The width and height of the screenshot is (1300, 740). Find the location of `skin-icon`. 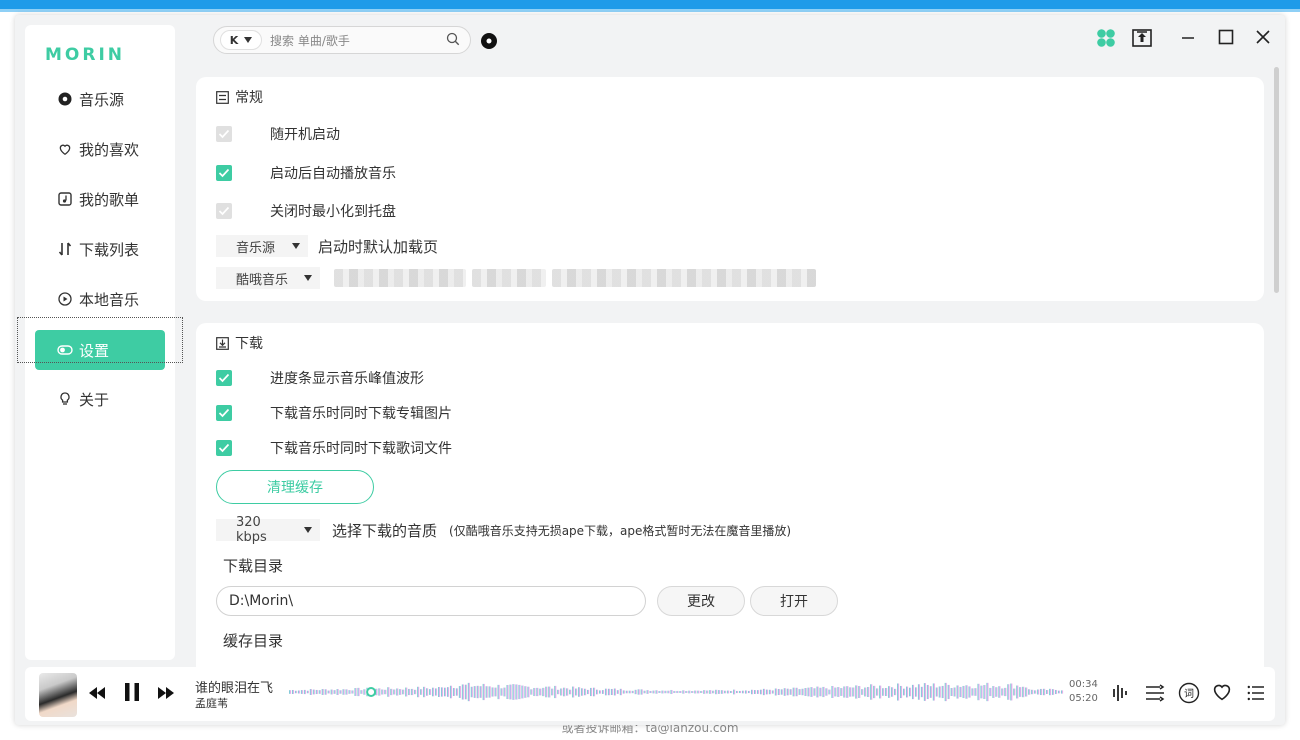

skin-icon is located at coordinates (1106, 38).